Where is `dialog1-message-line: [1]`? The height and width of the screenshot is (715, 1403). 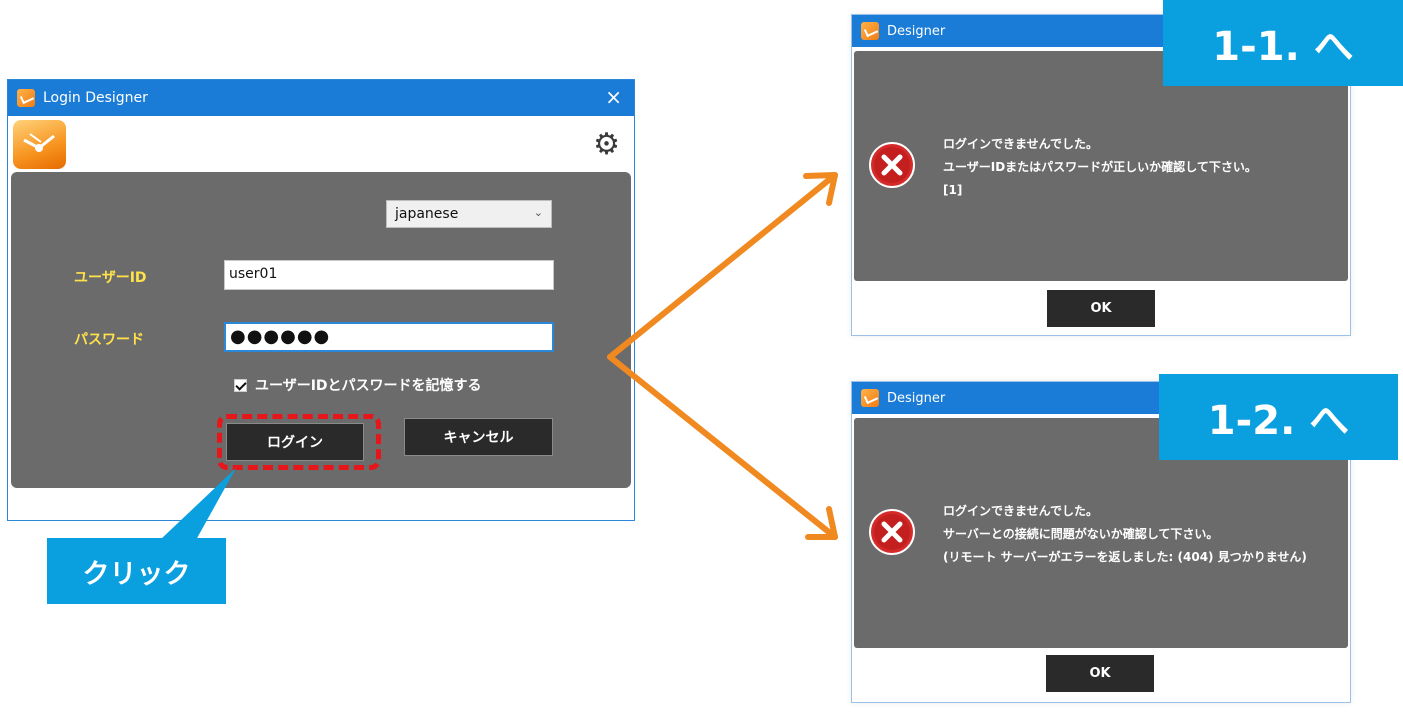 dialog1-message-line: [1] is located at coordinates (953, 190).